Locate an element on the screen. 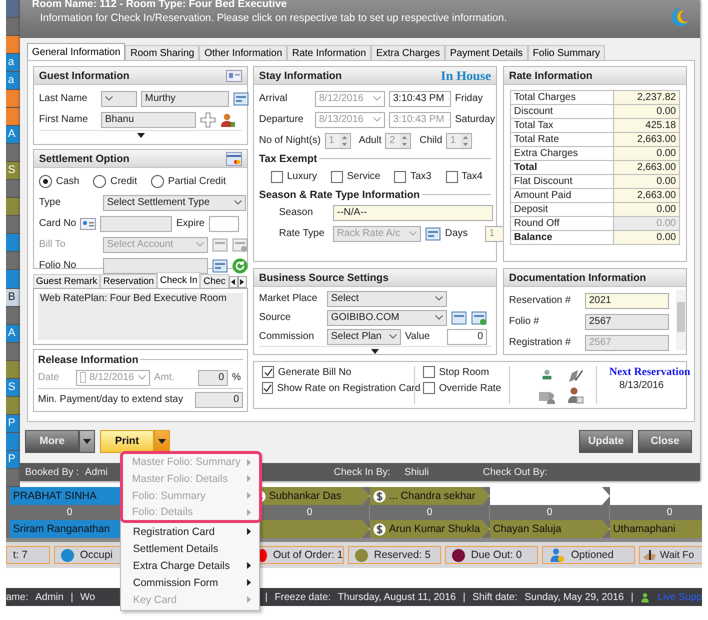  tab: Folio Summary is located at coordinates (567, 52).